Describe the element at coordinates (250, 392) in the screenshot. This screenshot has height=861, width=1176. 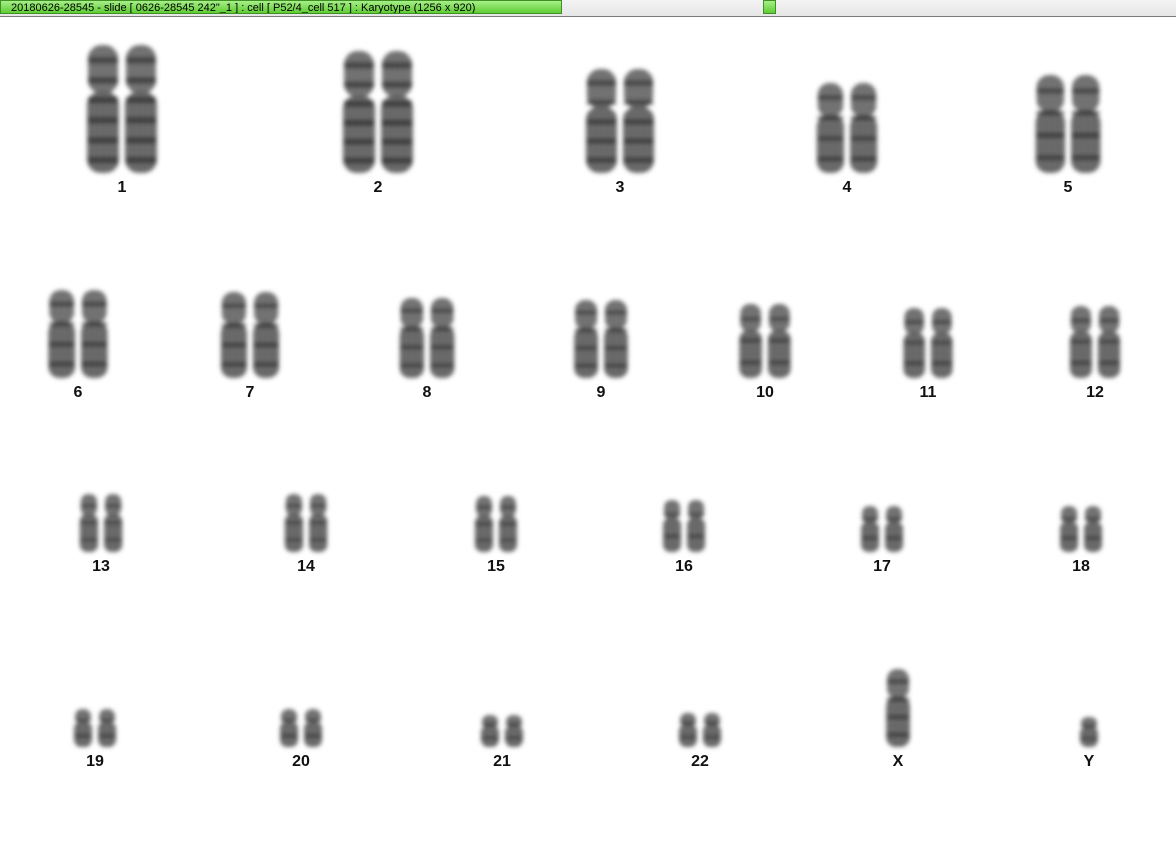
I see `chromosome-label-7: 7` at that location.